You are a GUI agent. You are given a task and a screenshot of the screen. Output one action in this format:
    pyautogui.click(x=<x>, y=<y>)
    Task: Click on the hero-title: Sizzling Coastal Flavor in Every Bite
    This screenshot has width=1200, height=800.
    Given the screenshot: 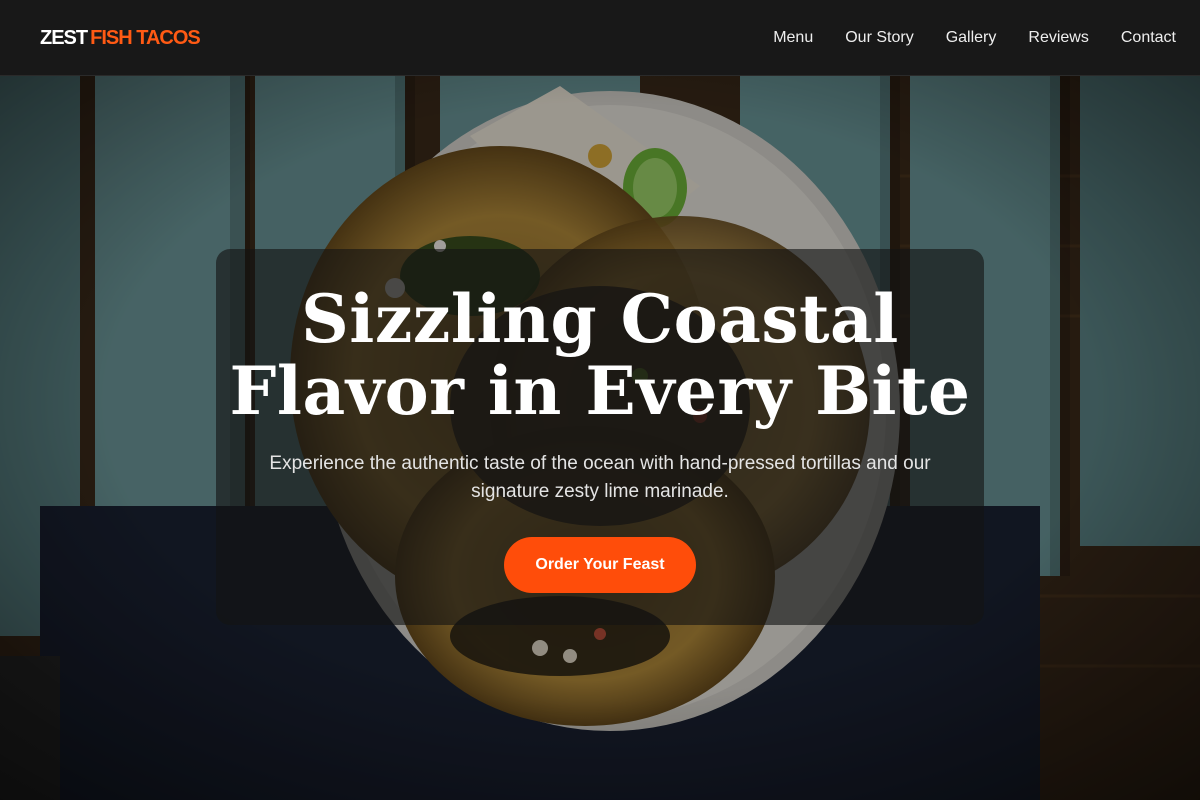 What is the action you would take?
    pyautogui.click(x=600, y=355)
    